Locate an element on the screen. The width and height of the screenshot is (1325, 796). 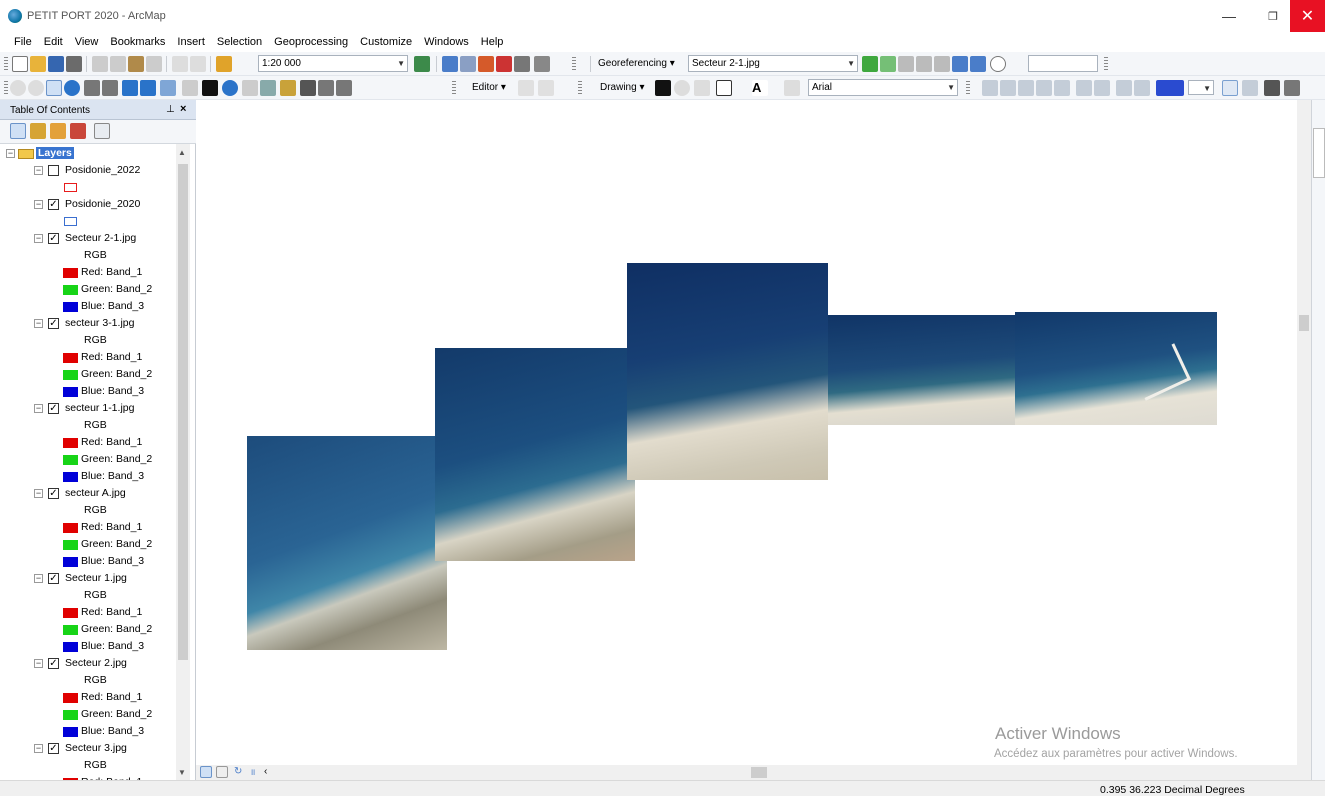
layer-name: Secteur 2.jpg is located at coordinates (96, 663).